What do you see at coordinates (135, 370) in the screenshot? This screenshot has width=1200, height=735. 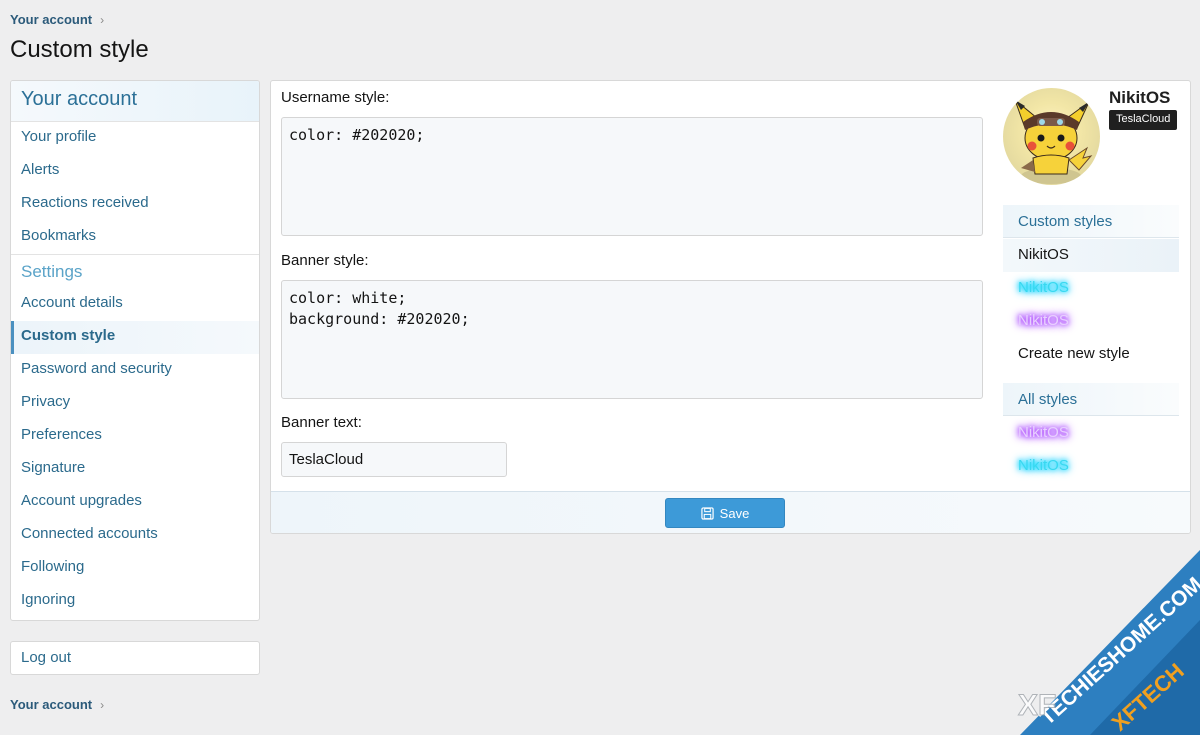 I see `sidebar-item-password-security: Password and security` at bounding box center [135, 370].